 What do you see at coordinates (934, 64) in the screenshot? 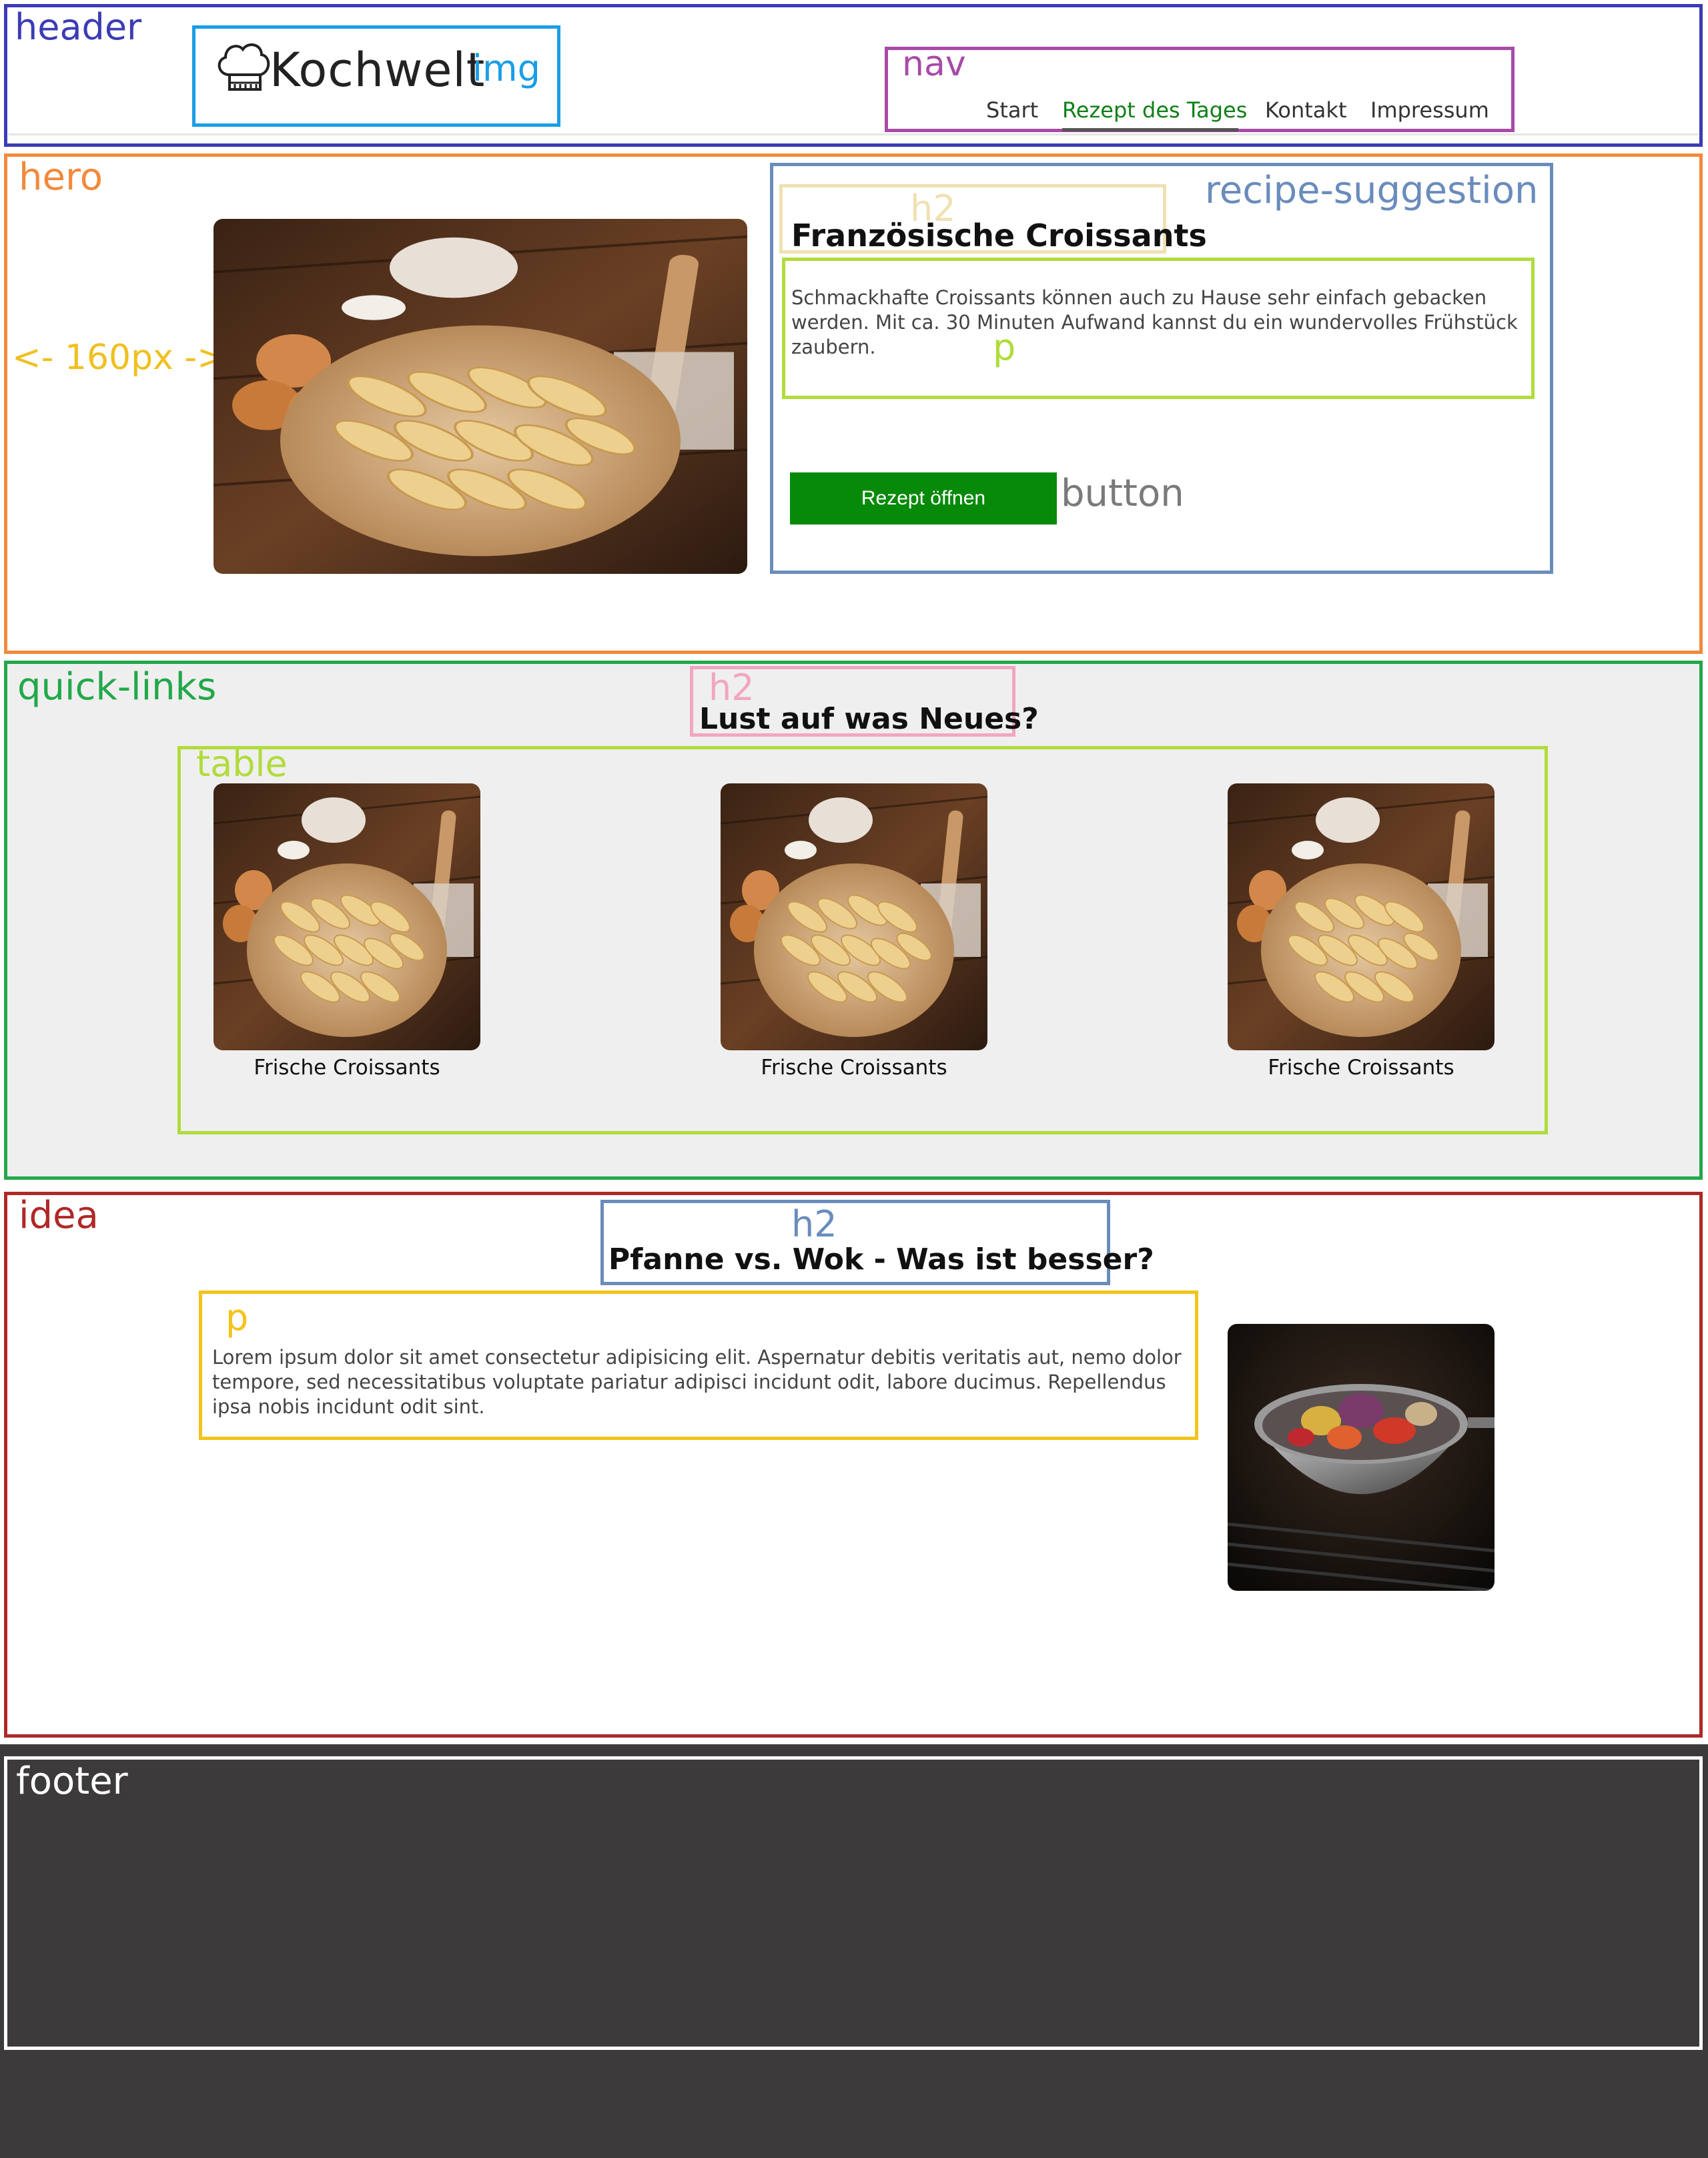
I see `nav-annotation: nav` at bounding box center [934, 64].